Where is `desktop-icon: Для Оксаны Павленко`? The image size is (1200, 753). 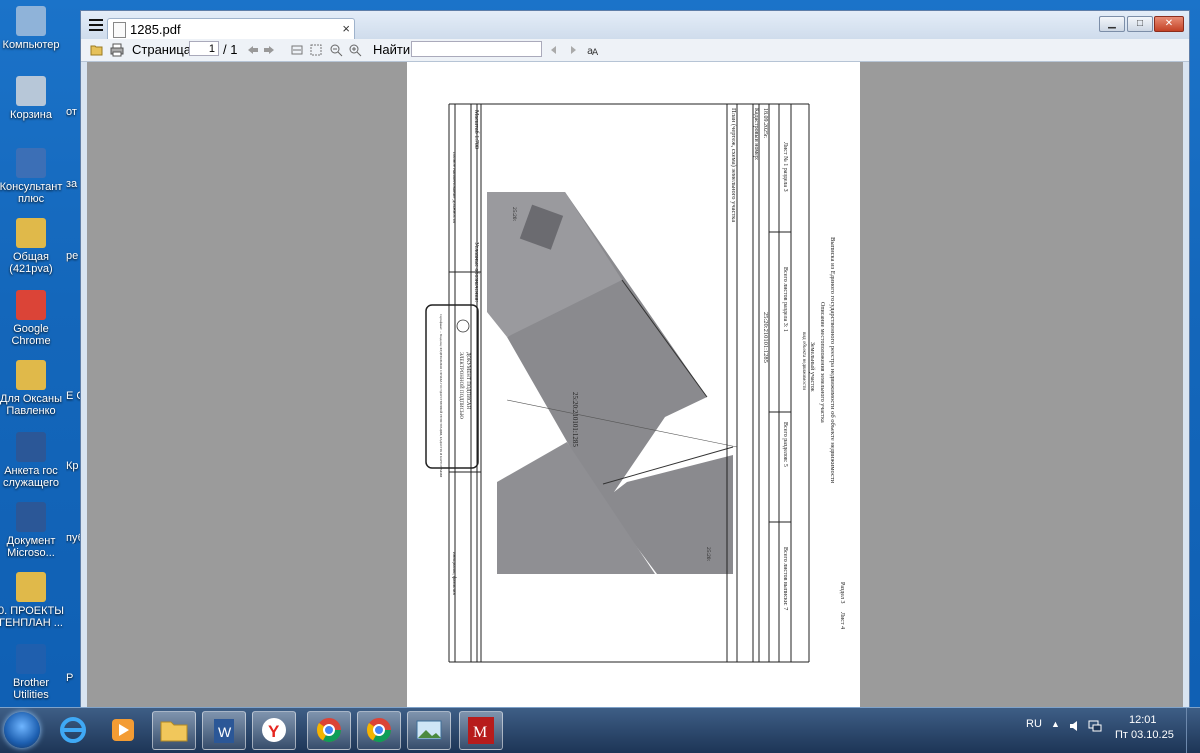
desktop-icon: Для Оксаны Павленко is located at coordinates (32, 388).